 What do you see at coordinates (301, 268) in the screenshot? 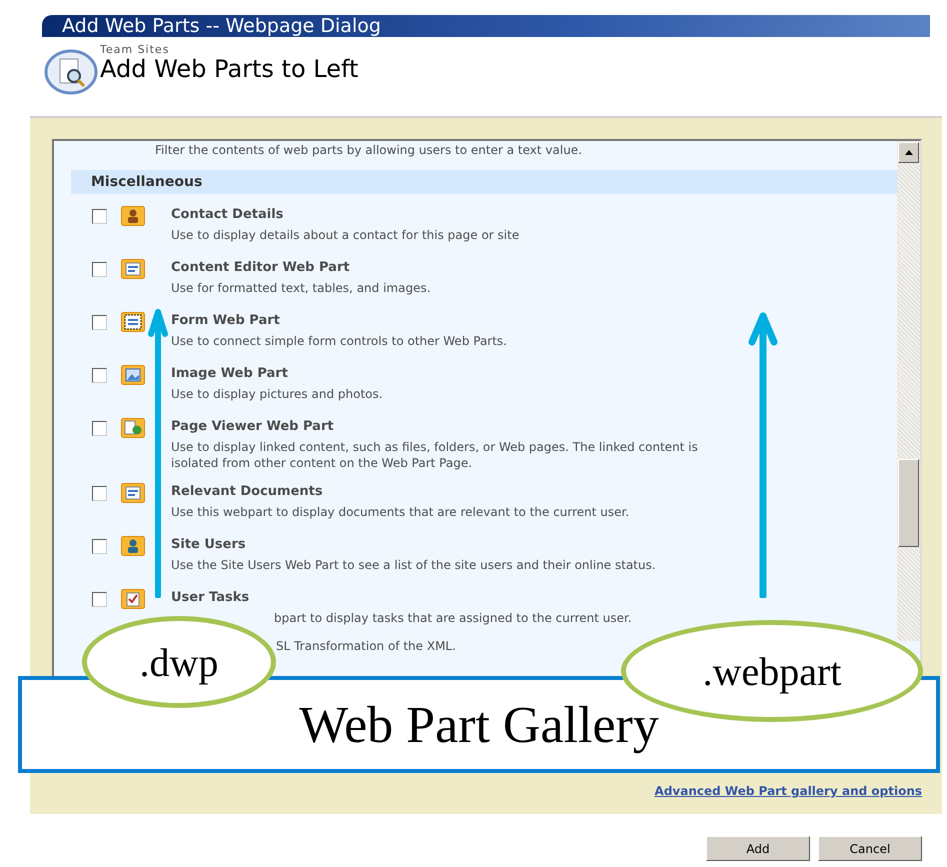
I see `web-part-title: Content Editor Web Part` at bounding box center [301, 268].